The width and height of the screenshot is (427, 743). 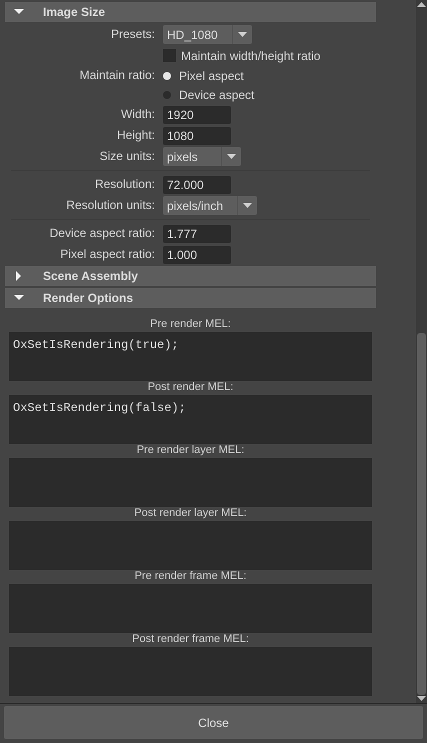 I want to click on field-label: Size units:, so click(x=127, y=156).